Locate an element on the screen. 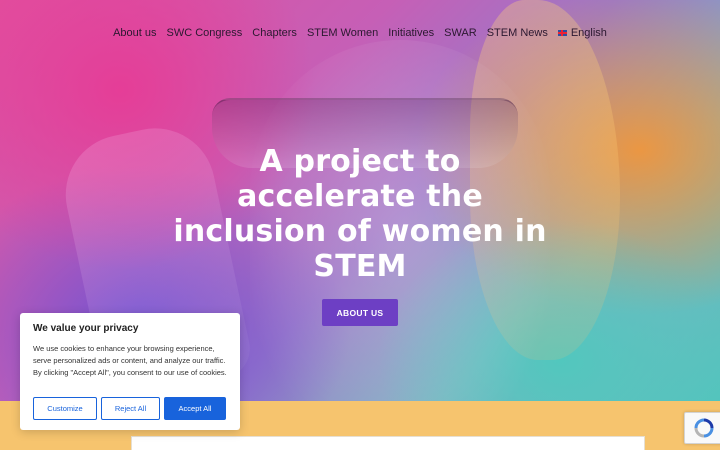 The image size is (720, 450). nav-item-swc-congress: SWC Congress is located at coordinates (205, 33).